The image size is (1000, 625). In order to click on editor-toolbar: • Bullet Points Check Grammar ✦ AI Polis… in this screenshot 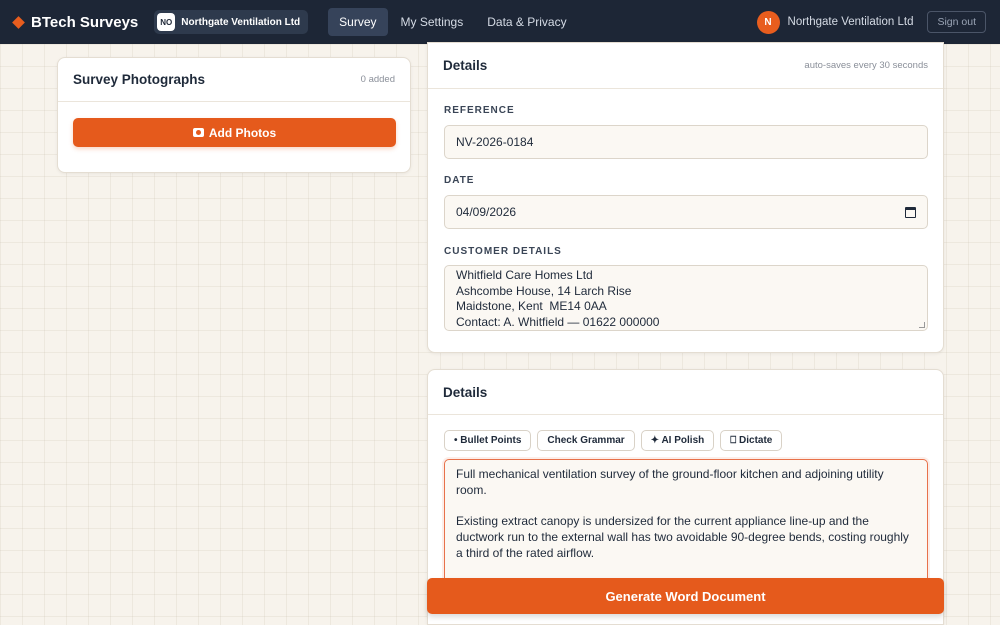, I will do `click(613, 440)`.